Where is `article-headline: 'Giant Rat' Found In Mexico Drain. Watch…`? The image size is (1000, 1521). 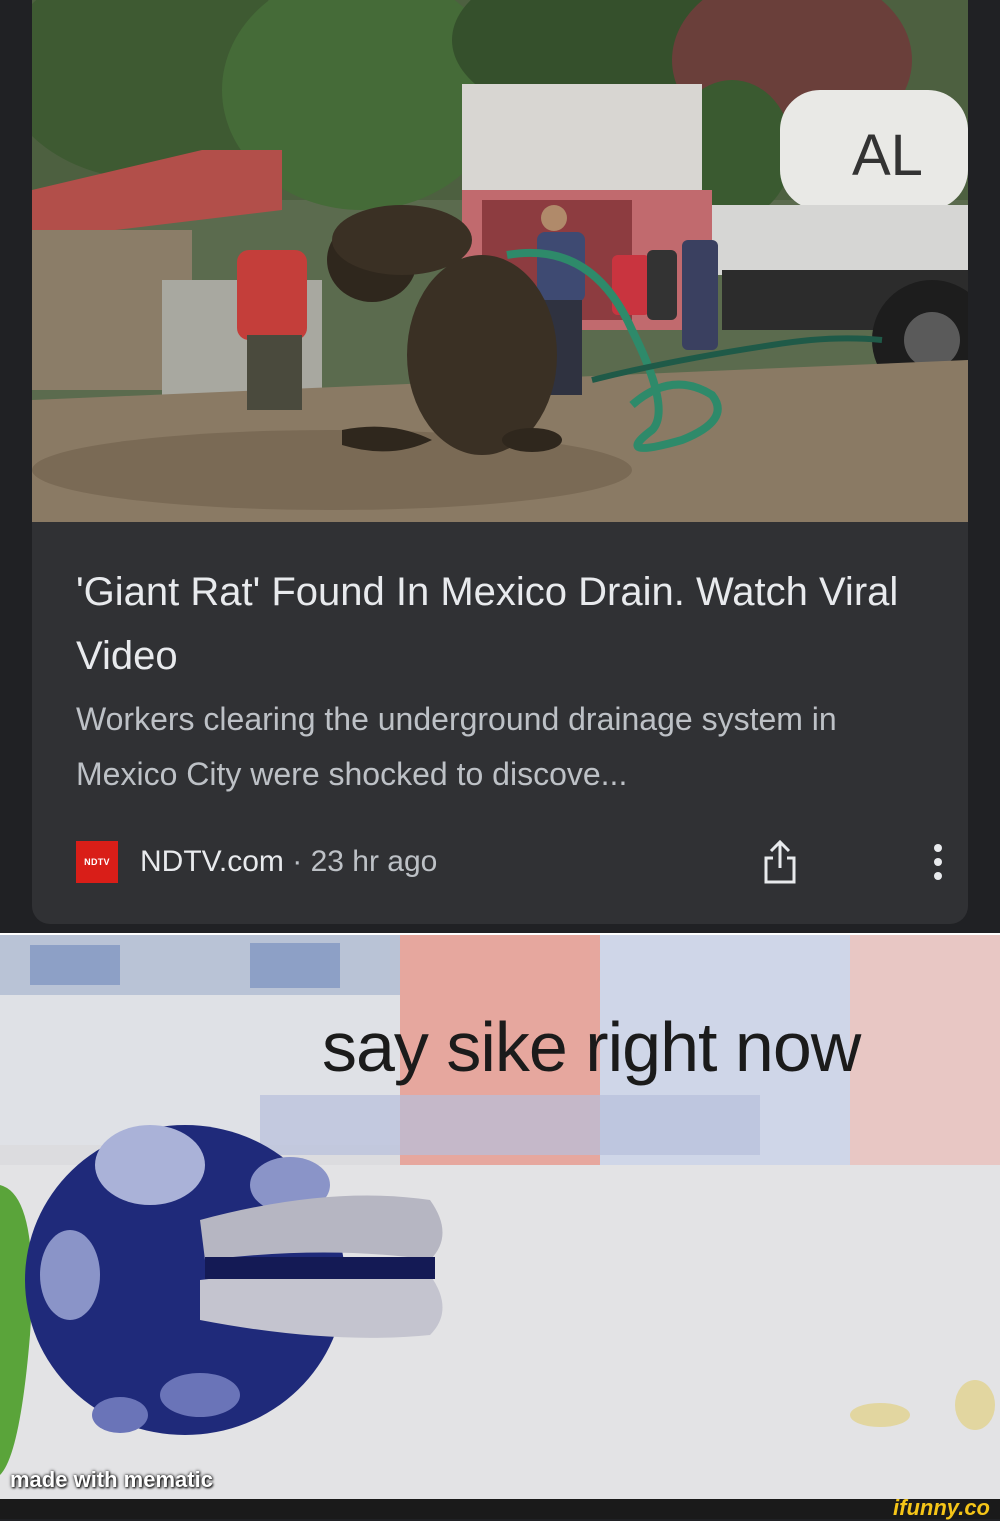
article-headline: 'Giant Rat' Found In Mexico Drain. Watch… is located at coordinates (506, 624).